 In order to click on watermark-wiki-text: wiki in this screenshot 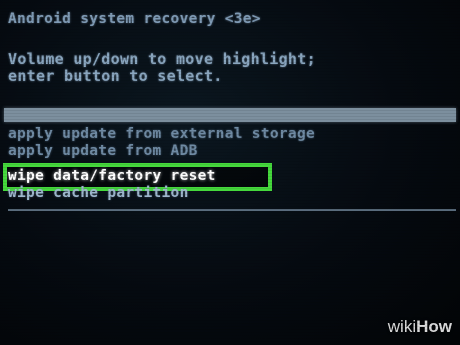, I will do `click(402, 326)`.